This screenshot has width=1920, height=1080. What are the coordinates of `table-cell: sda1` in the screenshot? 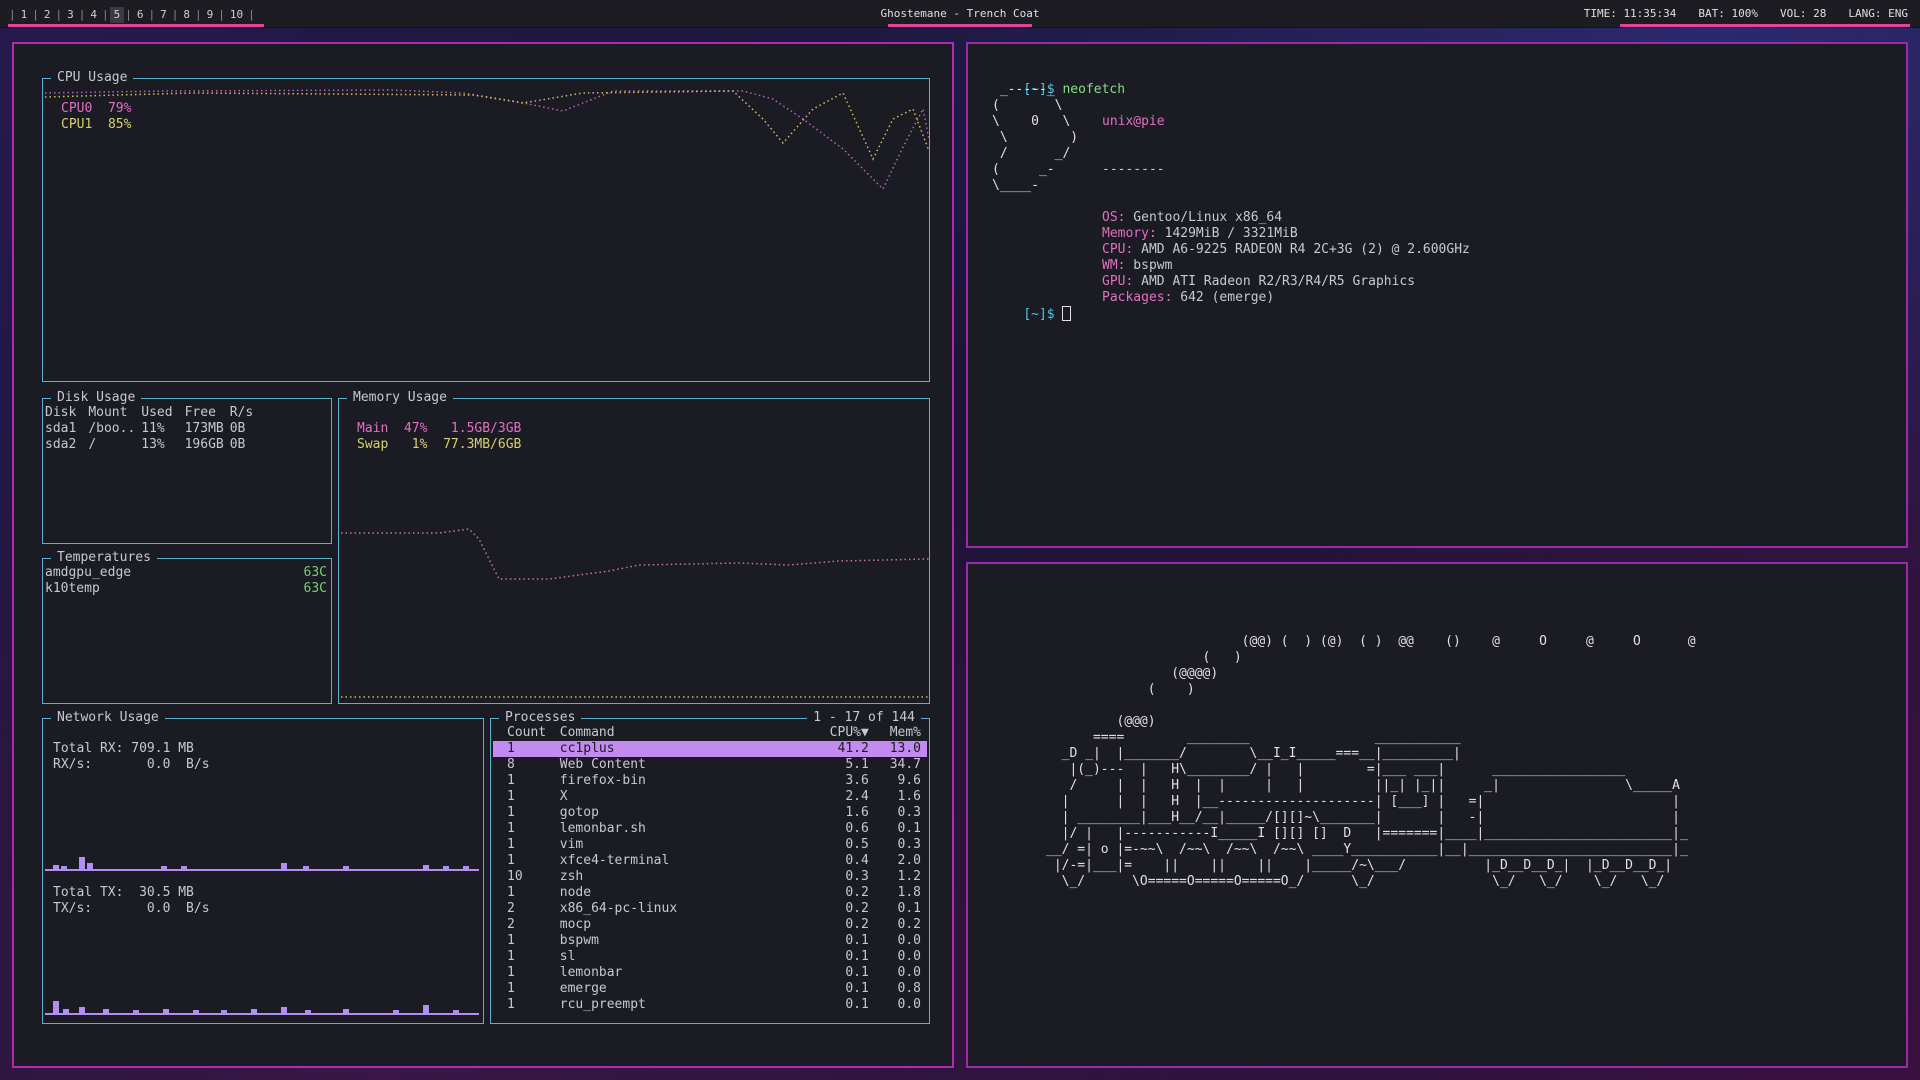 It's located at (61, 428).